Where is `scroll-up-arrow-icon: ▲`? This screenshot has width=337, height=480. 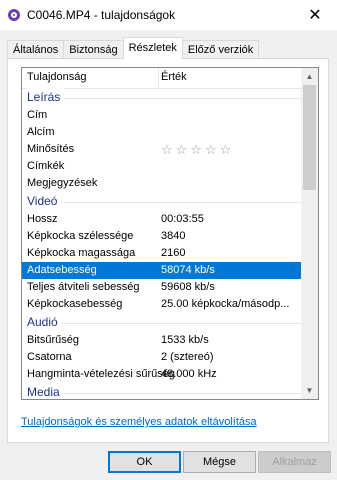
scroll-up-arrow-icon: ▲ is located at coordinates (309, 76).